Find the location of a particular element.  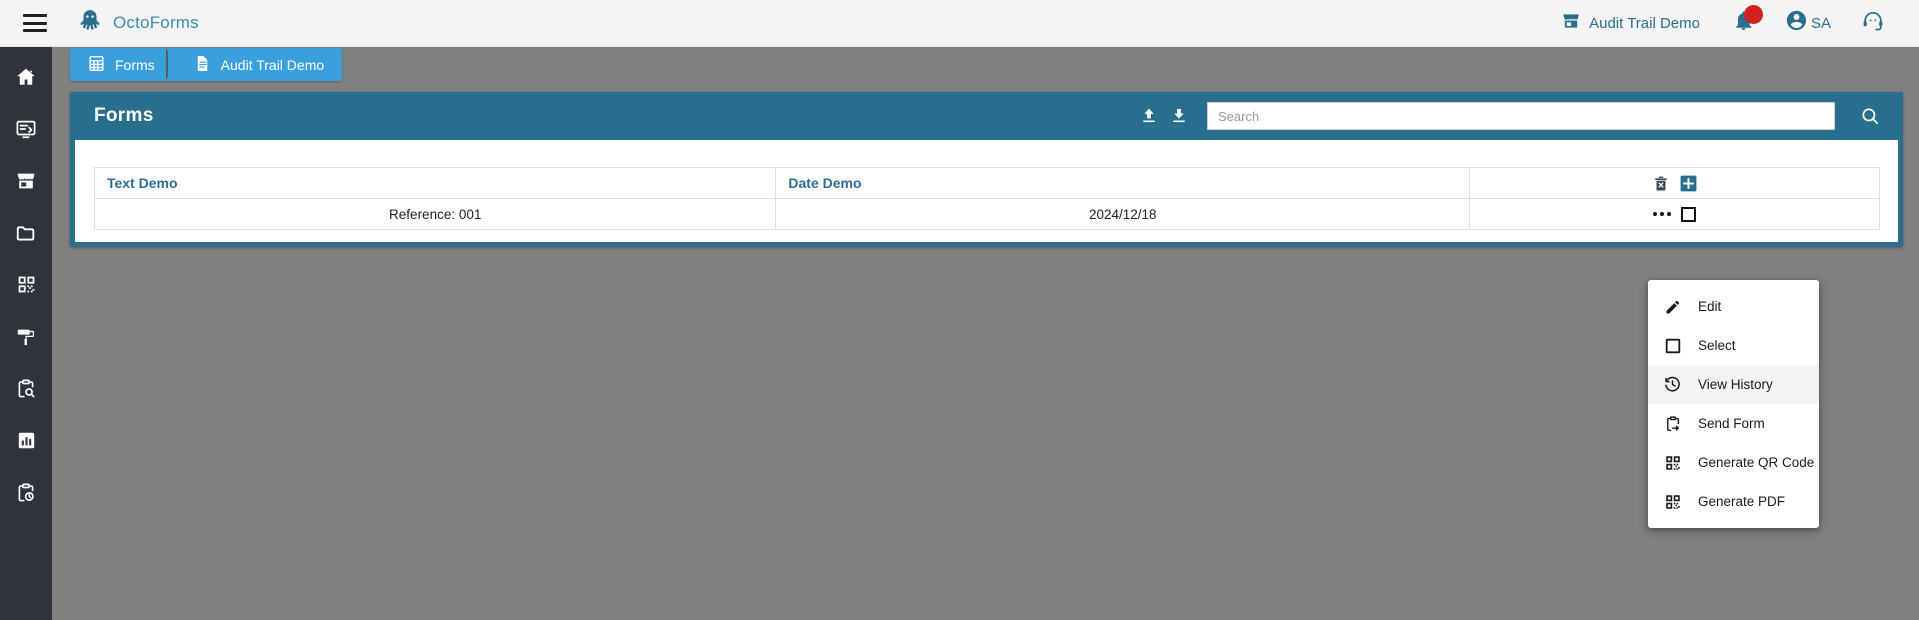

sidebar-item-reports is located at coordinates (26, 443).